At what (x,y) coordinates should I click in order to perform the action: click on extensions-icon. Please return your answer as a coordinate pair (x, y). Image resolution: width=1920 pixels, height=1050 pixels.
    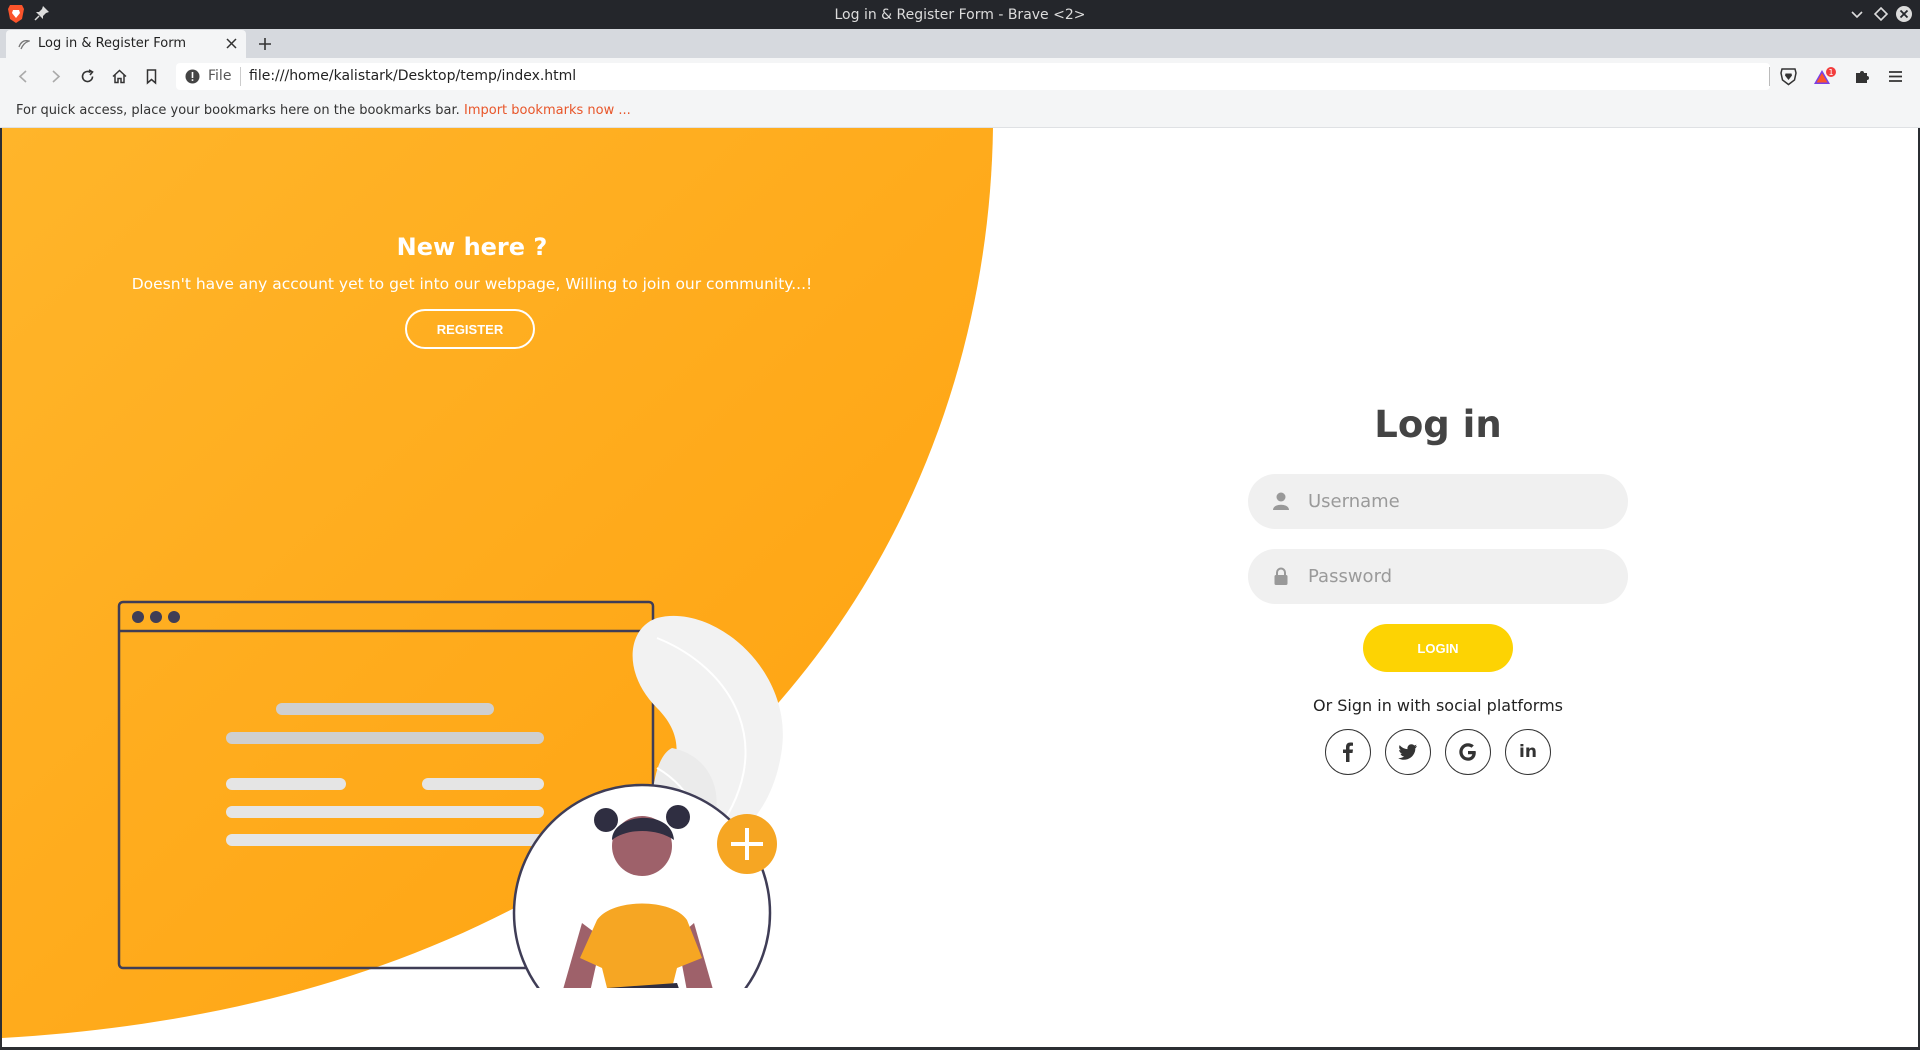
    Looking at the image, I should click on (1862, 76).